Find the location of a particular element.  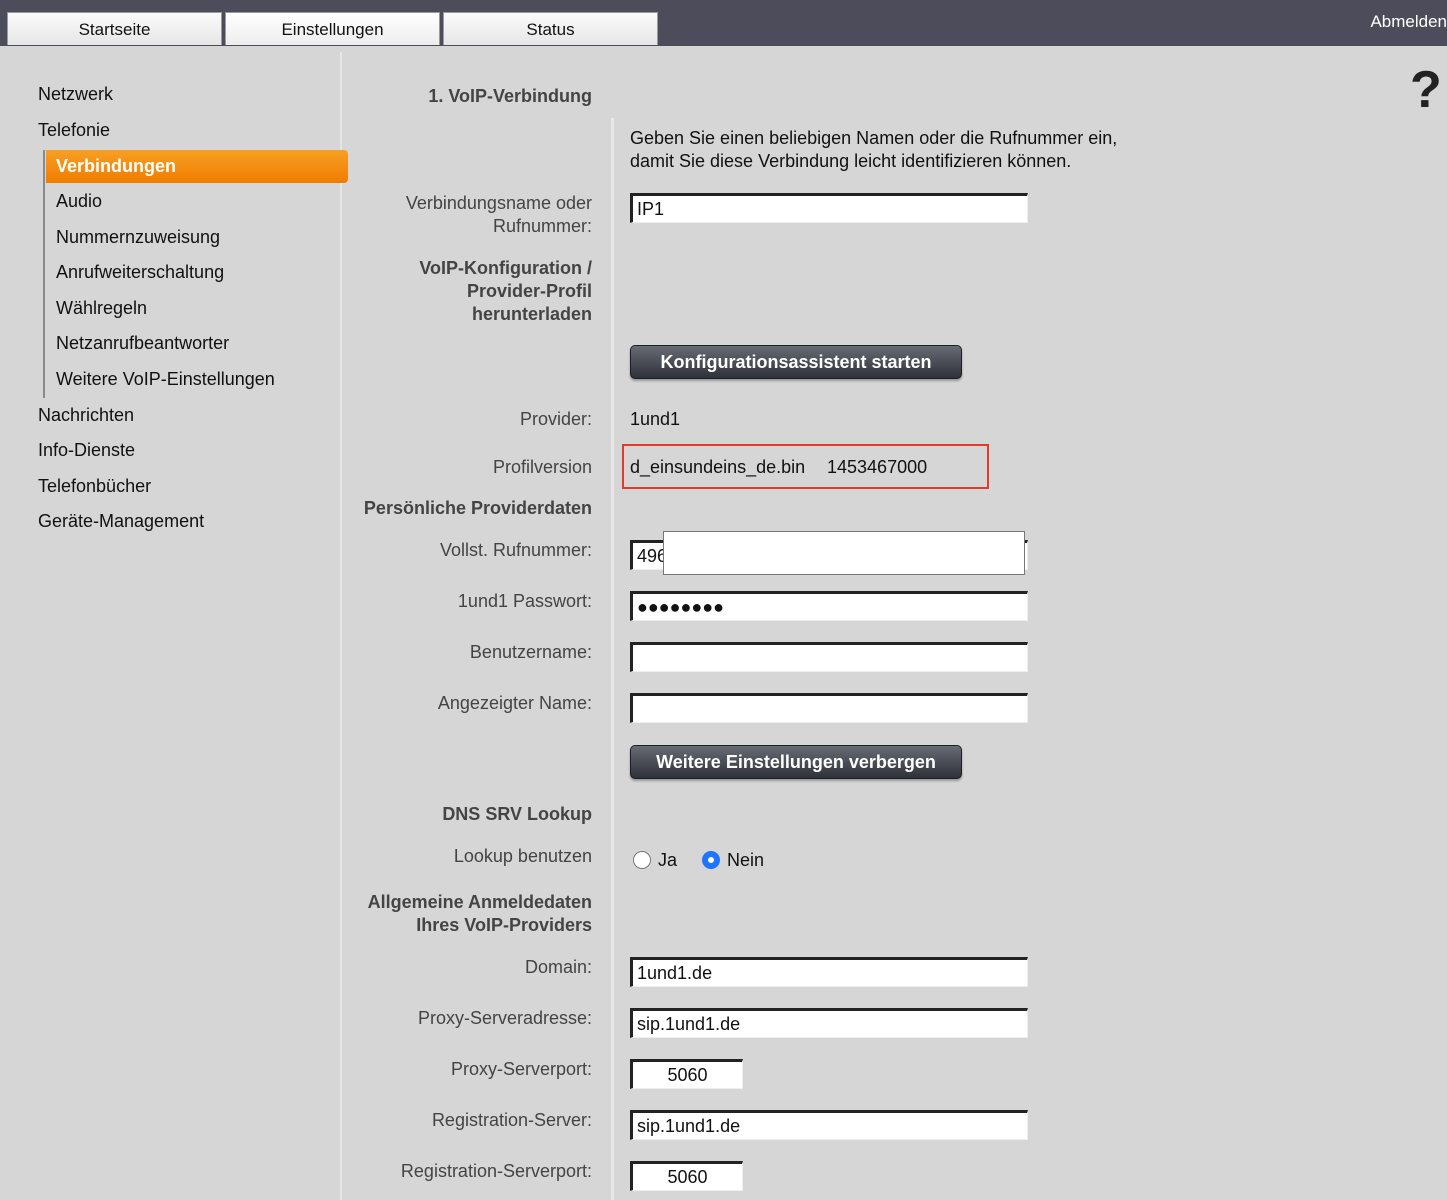

general-login-heading-line1: Allgemeine Anmeldedaten is located at coordinates (479, 902).